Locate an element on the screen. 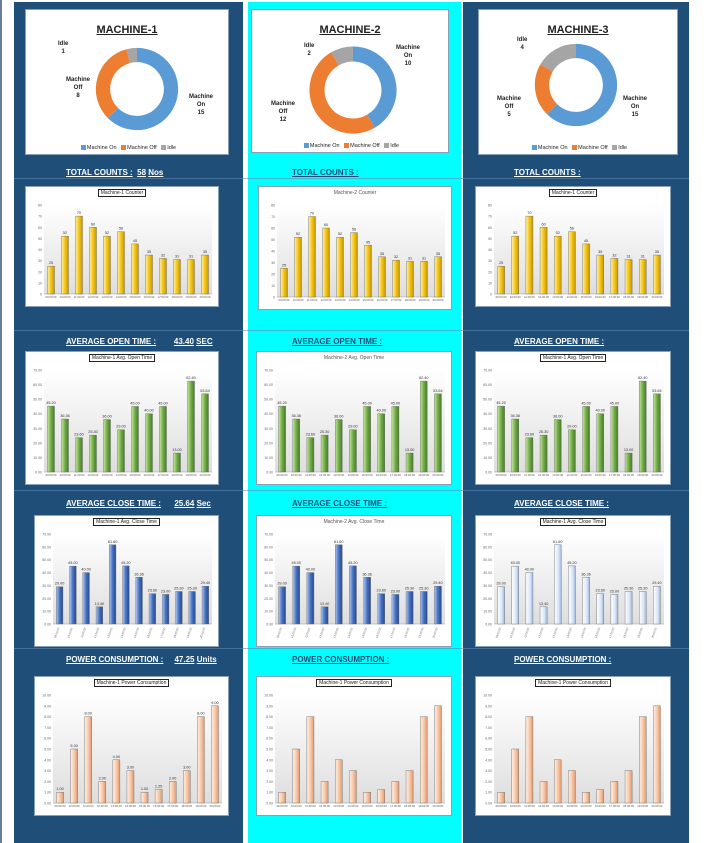 This screenshot has height=843, width=707. data-label: 5.00 is located at coordinates (73, 746).